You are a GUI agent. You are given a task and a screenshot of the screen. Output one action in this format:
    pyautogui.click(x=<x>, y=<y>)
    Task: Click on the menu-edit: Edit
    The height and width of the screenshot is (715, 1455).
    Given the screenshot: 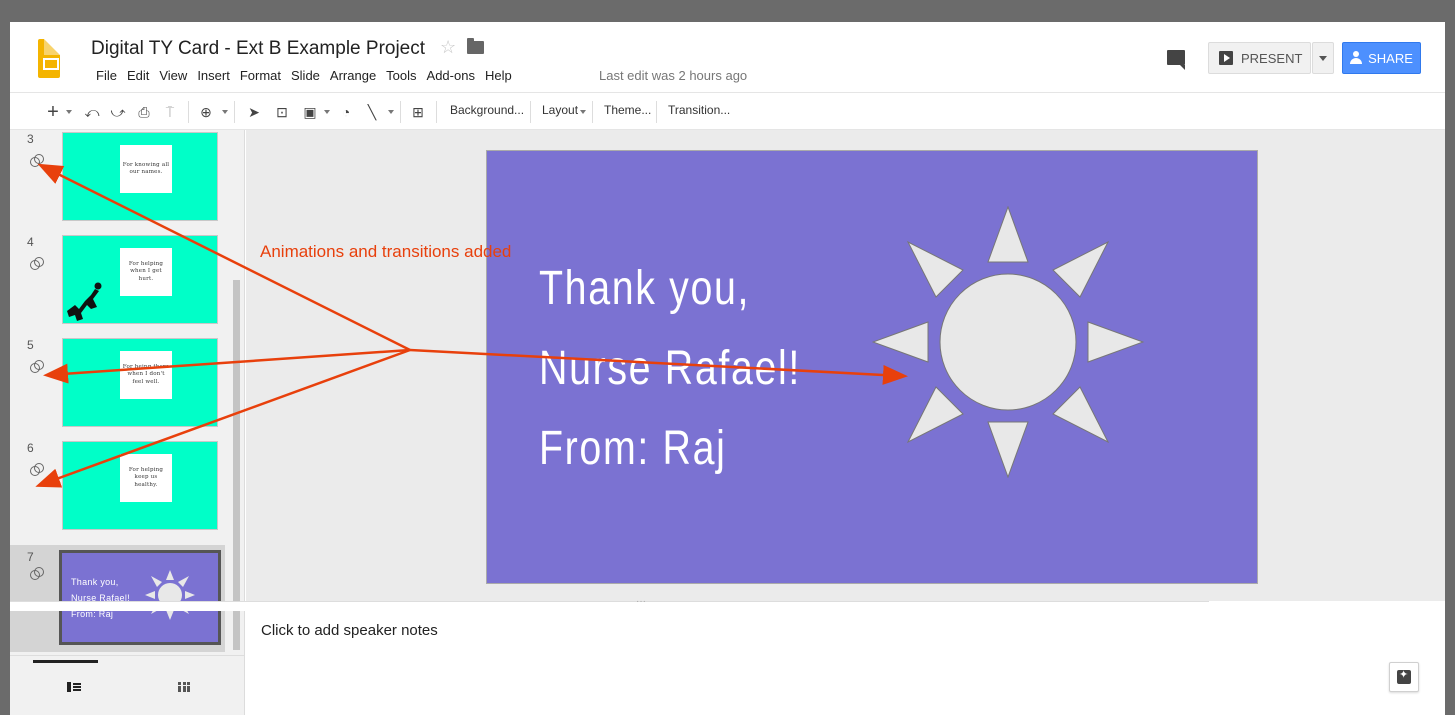 What is the action you would take?
    pyautogui.click(x=138, y=75)
    